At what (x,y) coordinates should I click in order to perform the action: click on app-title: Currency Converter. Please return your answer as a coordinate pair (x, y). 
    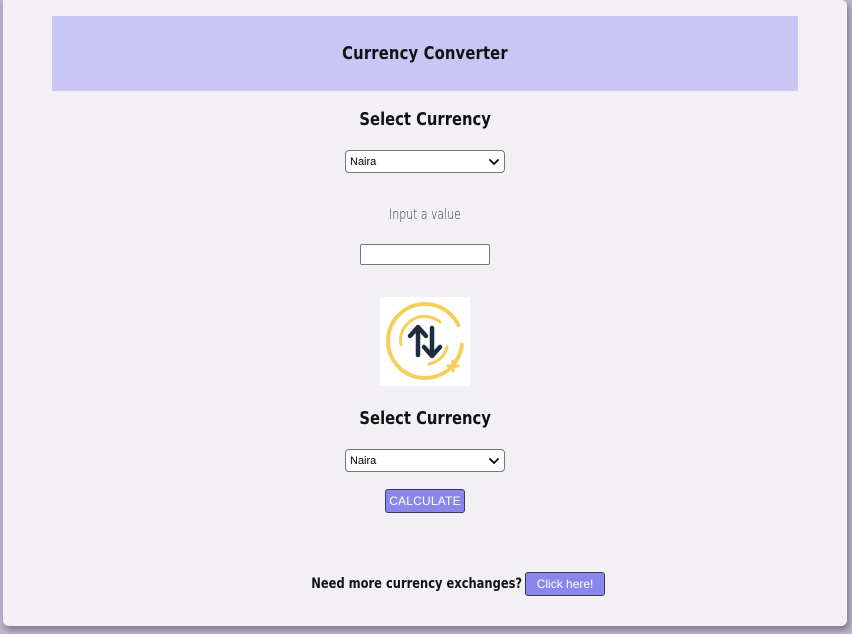
    Looking at the image, I should click on (425, 53).